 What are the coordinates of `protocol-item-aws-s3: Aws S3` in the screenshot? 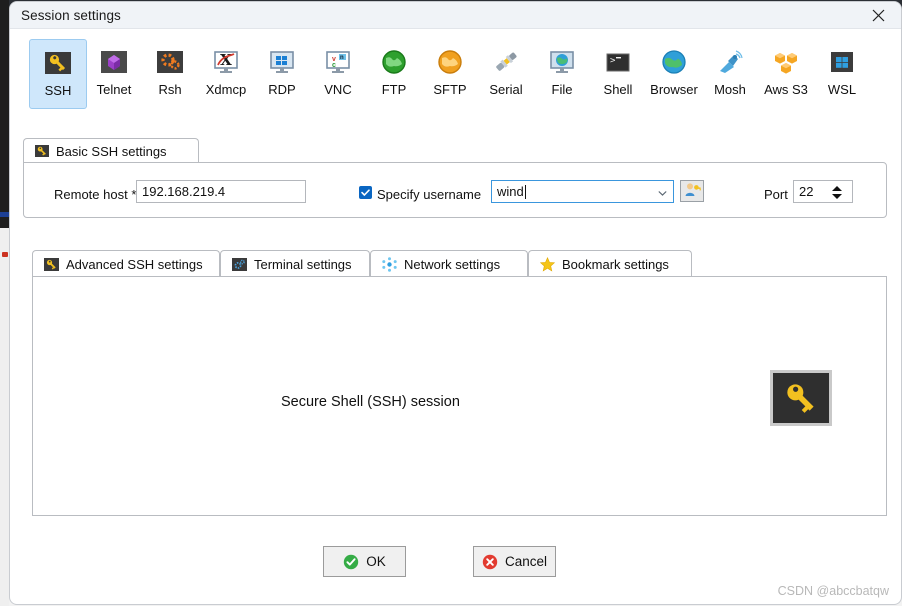 It's located at (786, 74).